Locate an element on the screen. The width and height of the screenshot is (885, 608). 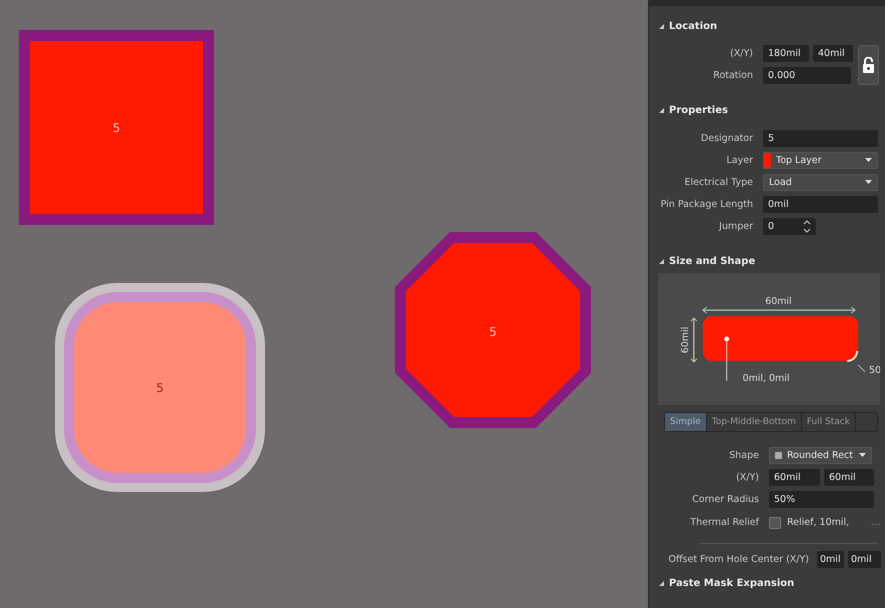
x-field: 60mil is located at coordinates (794, 477).